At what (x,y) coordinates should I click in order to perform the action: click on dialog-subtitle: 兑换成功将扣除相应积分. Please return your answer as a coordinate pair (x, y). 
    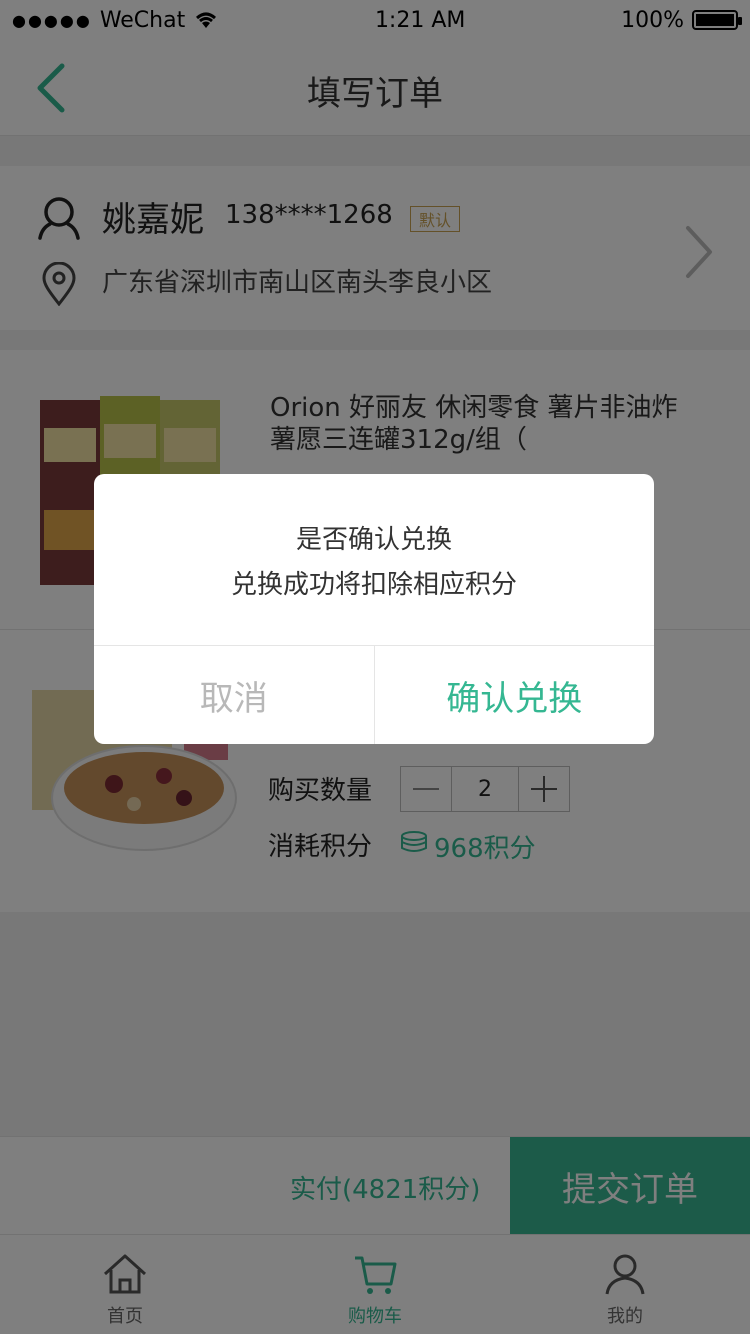
    Looking at the image, I should click on (373, 584).